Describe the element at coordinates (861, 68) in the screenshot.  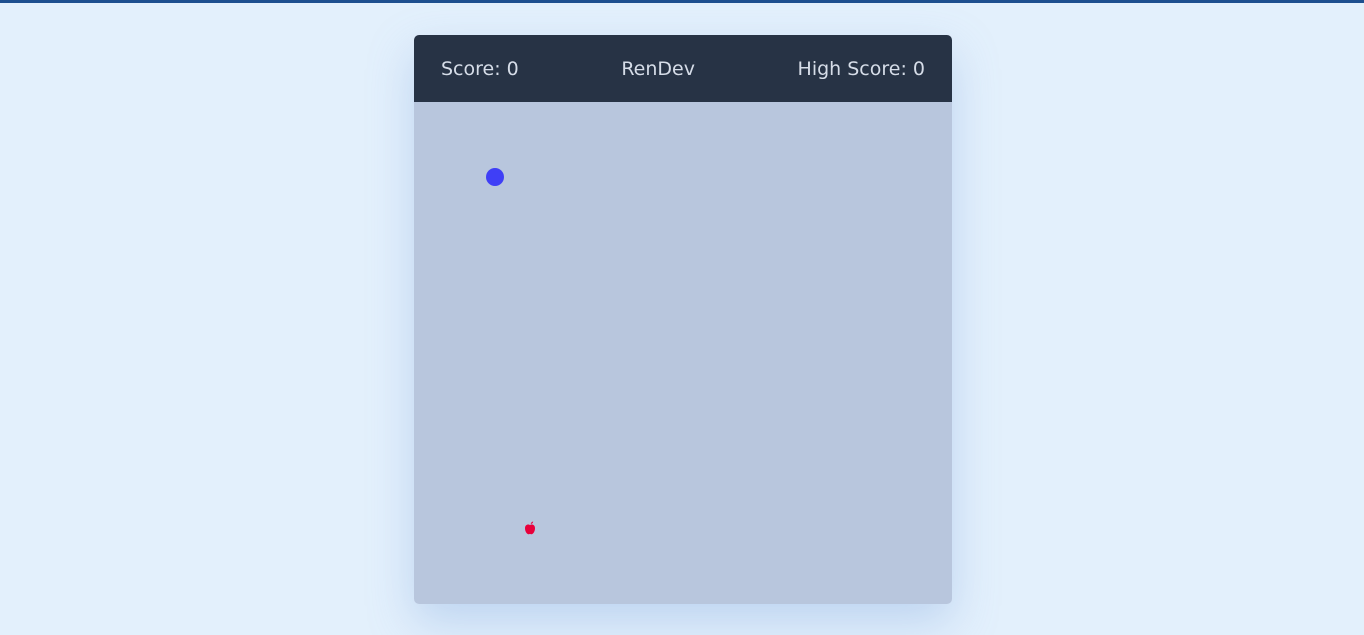
I see `high-score-display: High Score: 0` at that location.